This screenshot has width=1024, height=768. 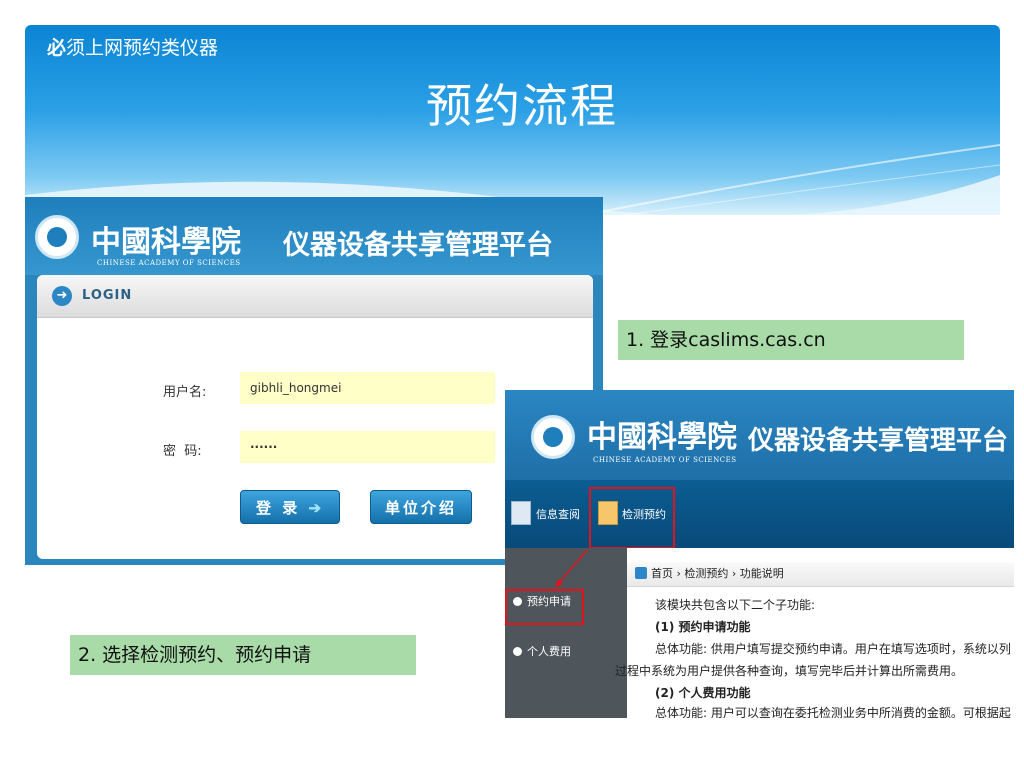 What do you see at coordinates (290, 507) in the screenshot?
I see `login-button: 登 录 ➔` at bounding box center [290, 507].